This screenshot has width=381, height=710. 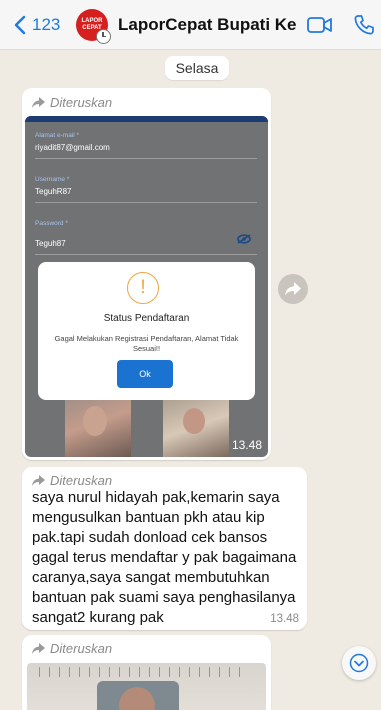 I want to click on chevron-down-circle-icon, so click(x=359, y=663).